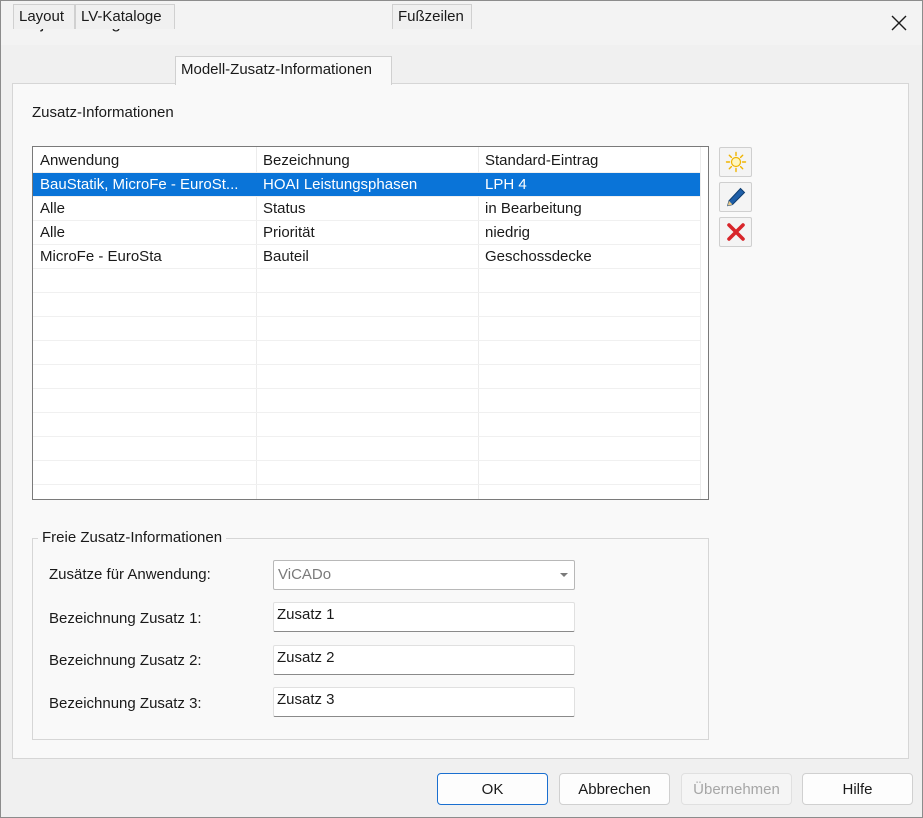 This screenshot has width=923, height=818. I want to click on list-item: MicroFe - EuroSta Bauteil Geschossdecke, so click(366, 257).